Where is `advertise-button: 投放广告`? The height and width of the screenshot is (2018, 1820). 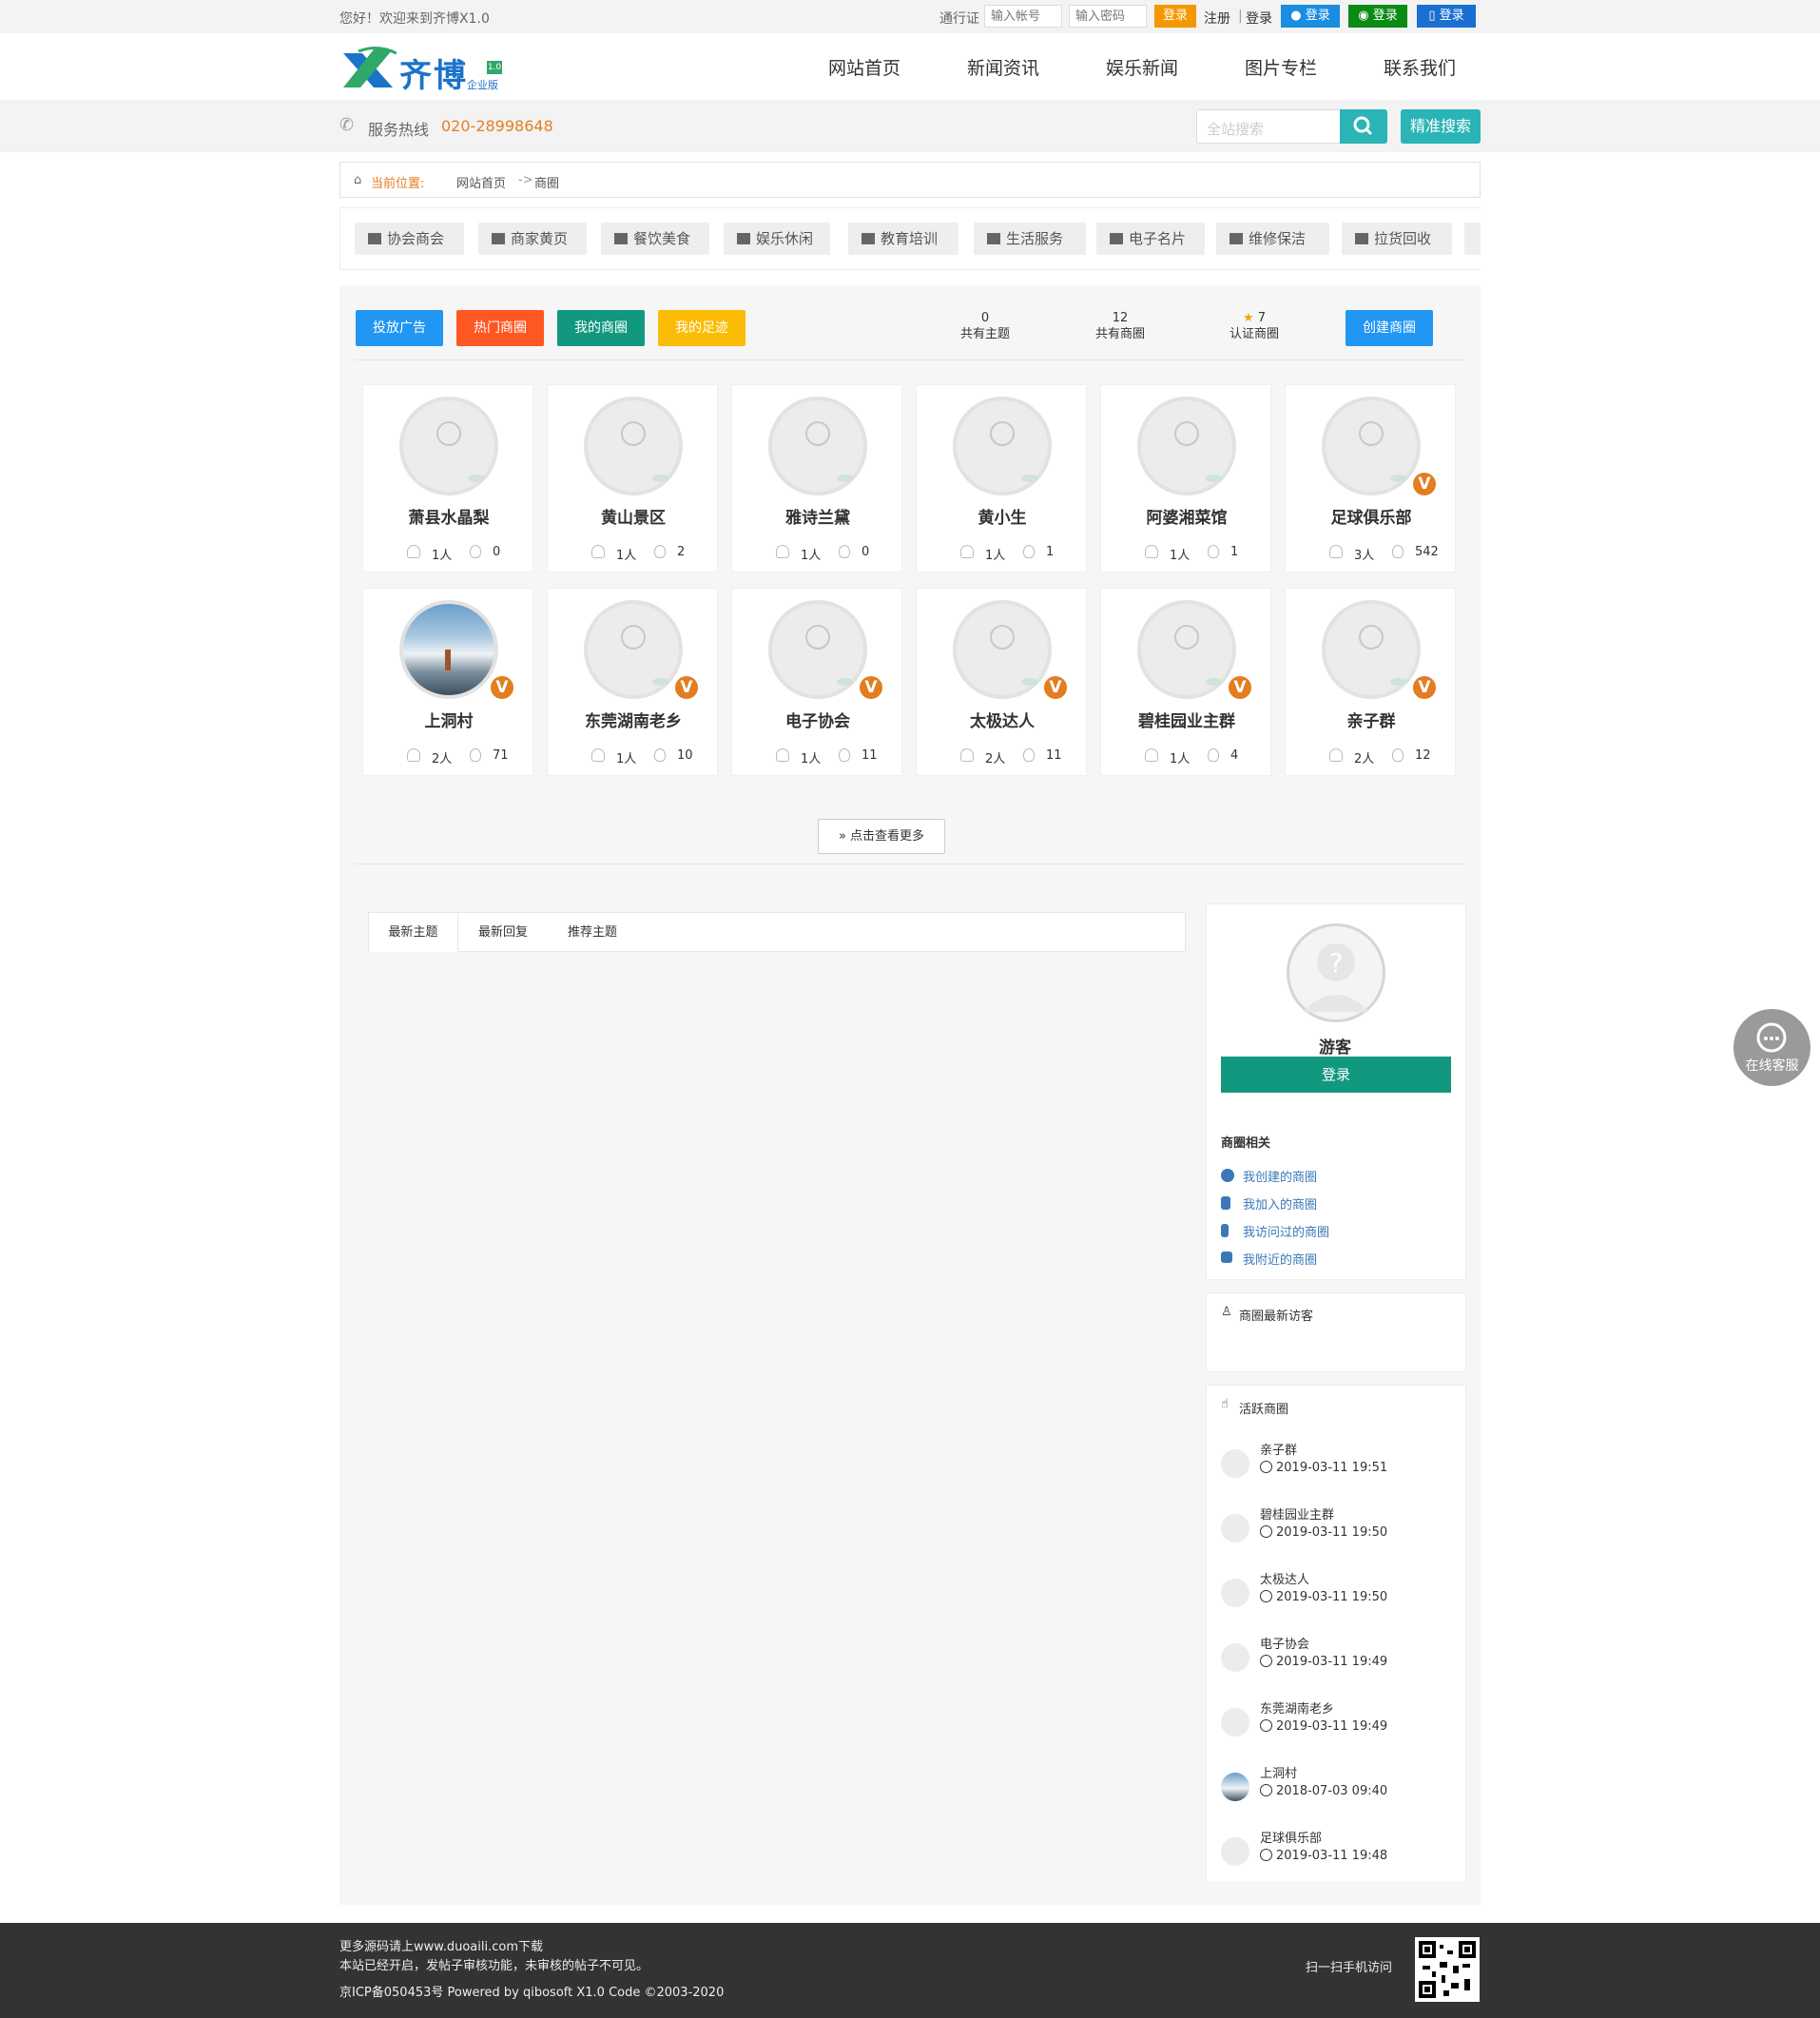
advertise-button: 投放广告 is located at coordinates (399, 328).